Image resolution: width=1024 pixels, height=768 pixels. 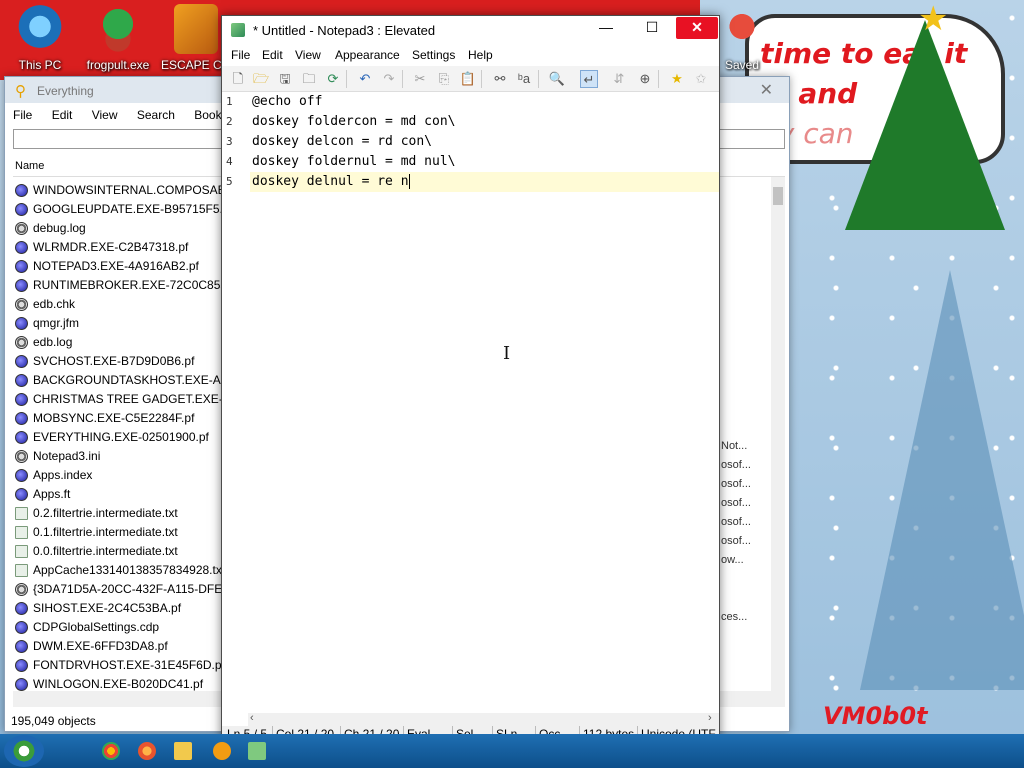 What do you see at coordinates (120, 608) in the screenshot?
I see `list-item: SIHOST.EXE-2C4C53BA.pf` at bounding box center [120, 608].